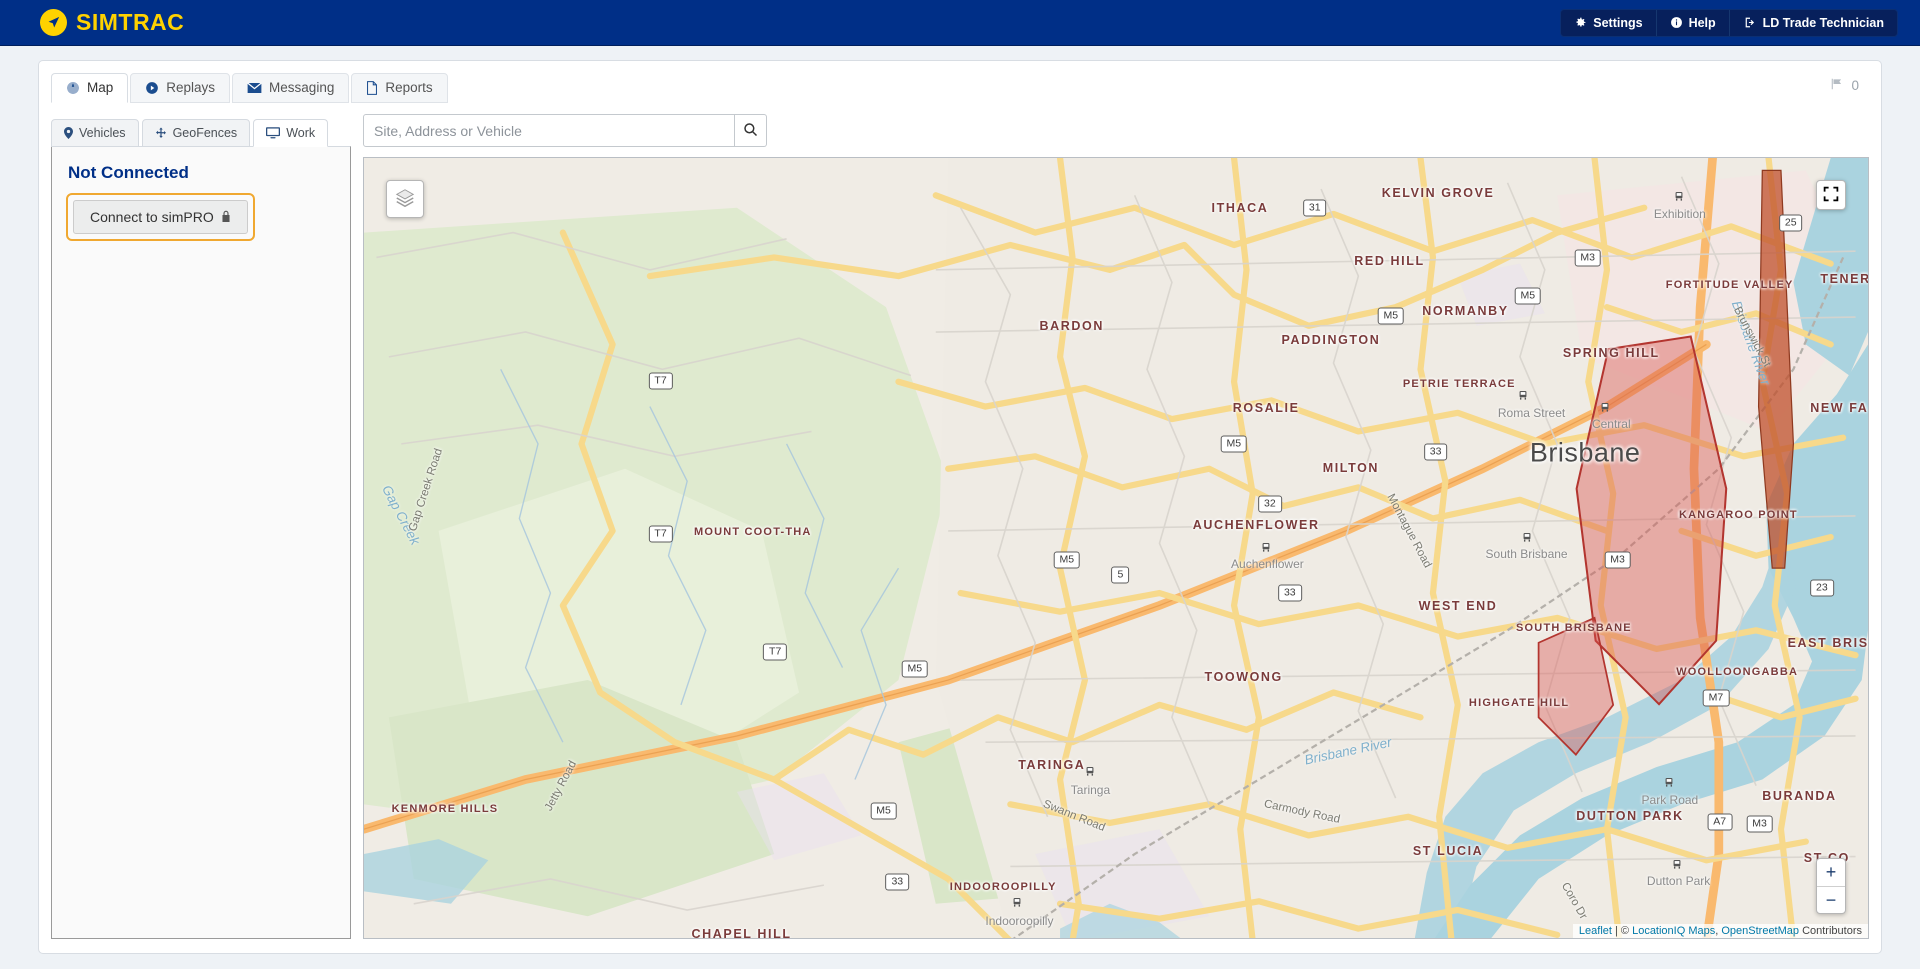 This screenshot has height=969, width=1920. I want to click on user-account-button: LD Trade Technician, so click(1813, 23).